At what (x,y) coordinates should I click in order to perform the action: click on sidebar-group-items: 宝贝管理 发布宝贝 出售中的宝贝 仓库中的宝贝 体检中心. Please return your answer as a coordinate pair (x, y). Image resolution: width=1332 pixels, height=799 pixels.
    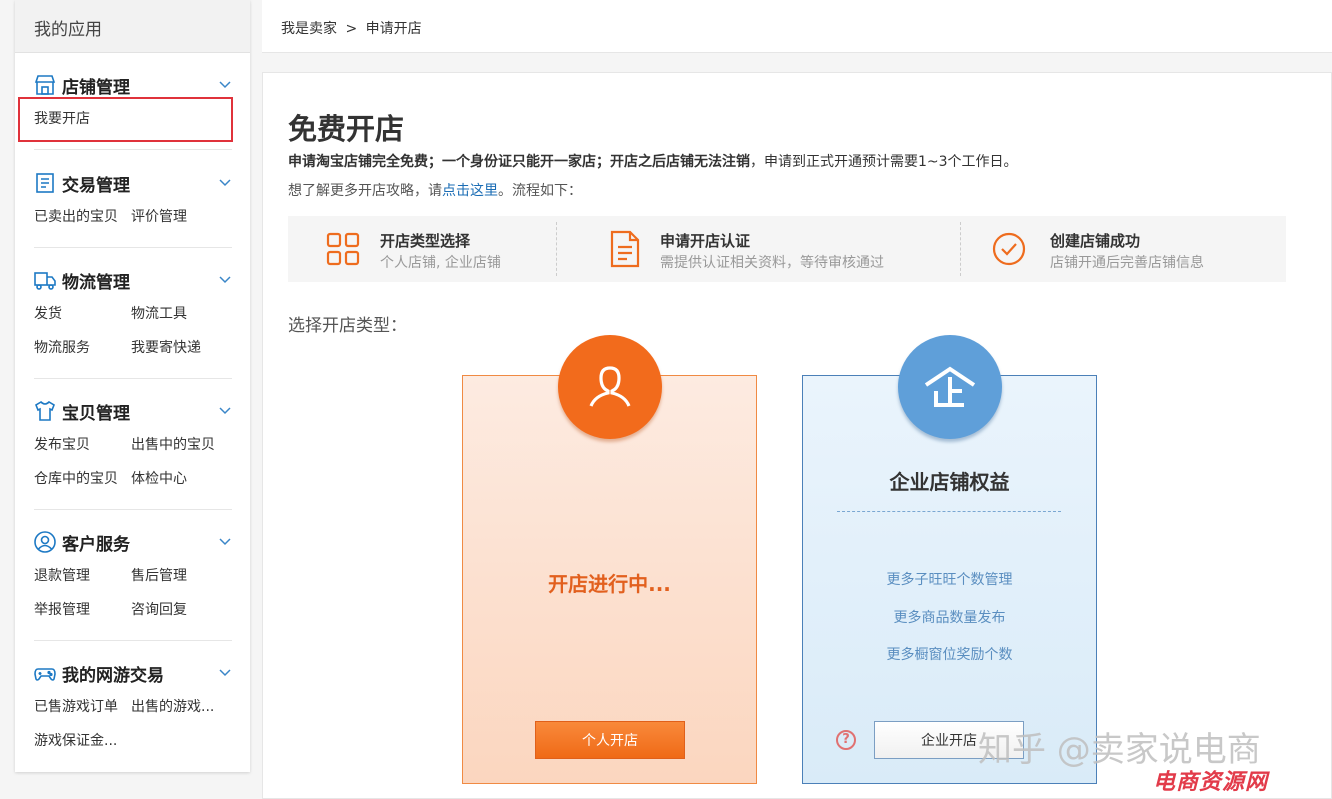
    Looking at the image, I should click on (132, 443).